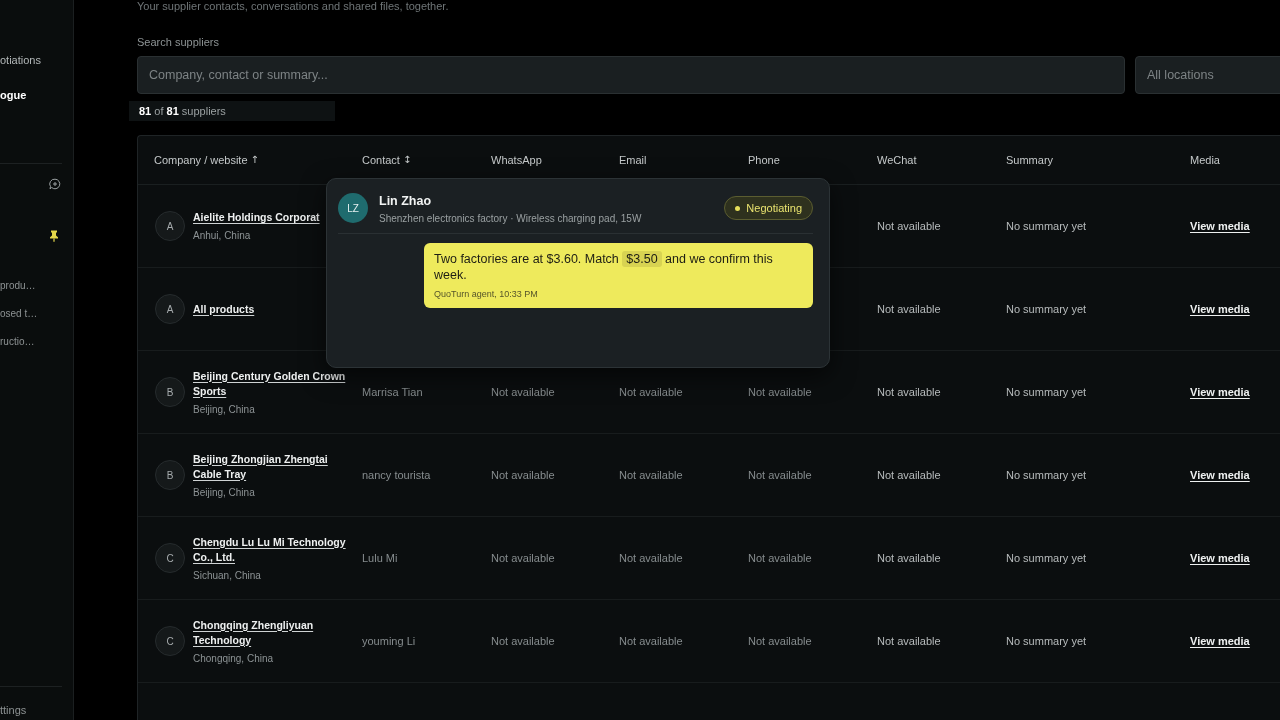 Image resolution: width=1280 pixels, height=720 pixels. Describe the element at coordinates (20, 60) in the screenshot. I see `nav-item: otiations` at that location.